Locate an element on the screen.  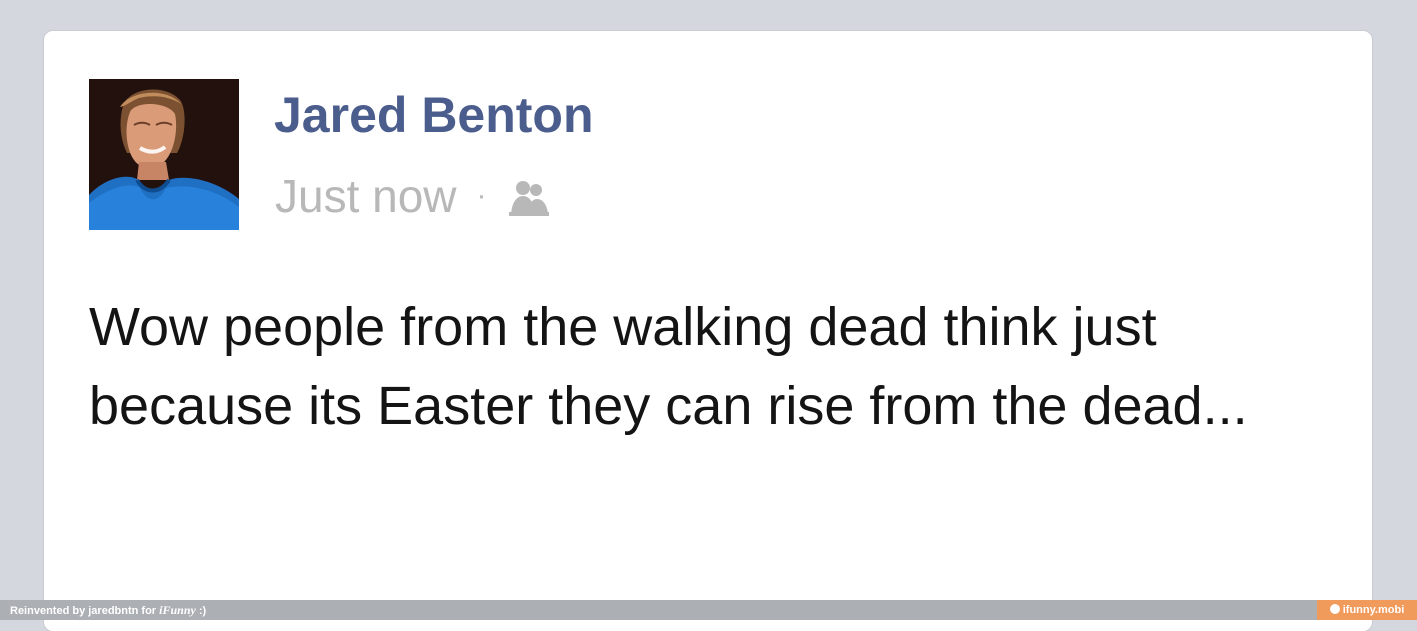
post-timestamp: Just now is located at coordinates (366, 196).